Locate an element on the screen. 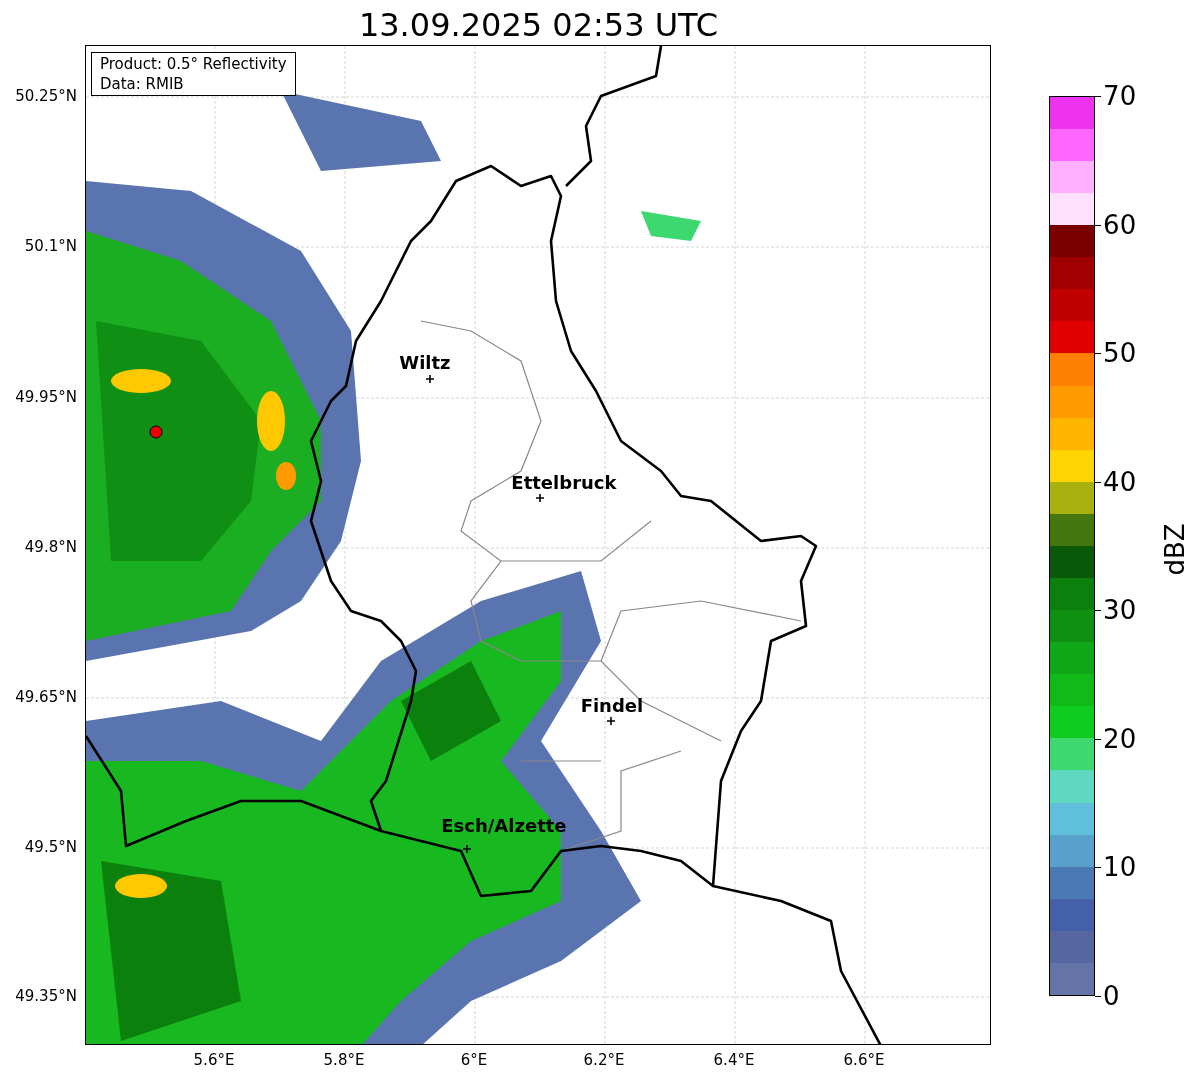 This screenshot has width=1184, height=1081. city-label: Findel is located at coordinates (612, 706).